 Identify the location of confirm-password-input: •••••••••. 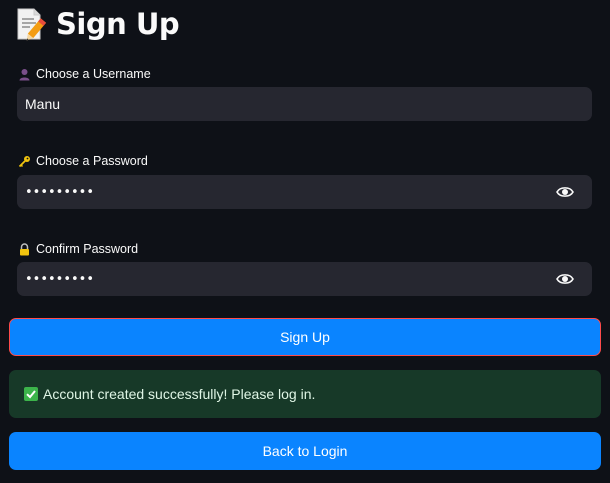
(304, 279).